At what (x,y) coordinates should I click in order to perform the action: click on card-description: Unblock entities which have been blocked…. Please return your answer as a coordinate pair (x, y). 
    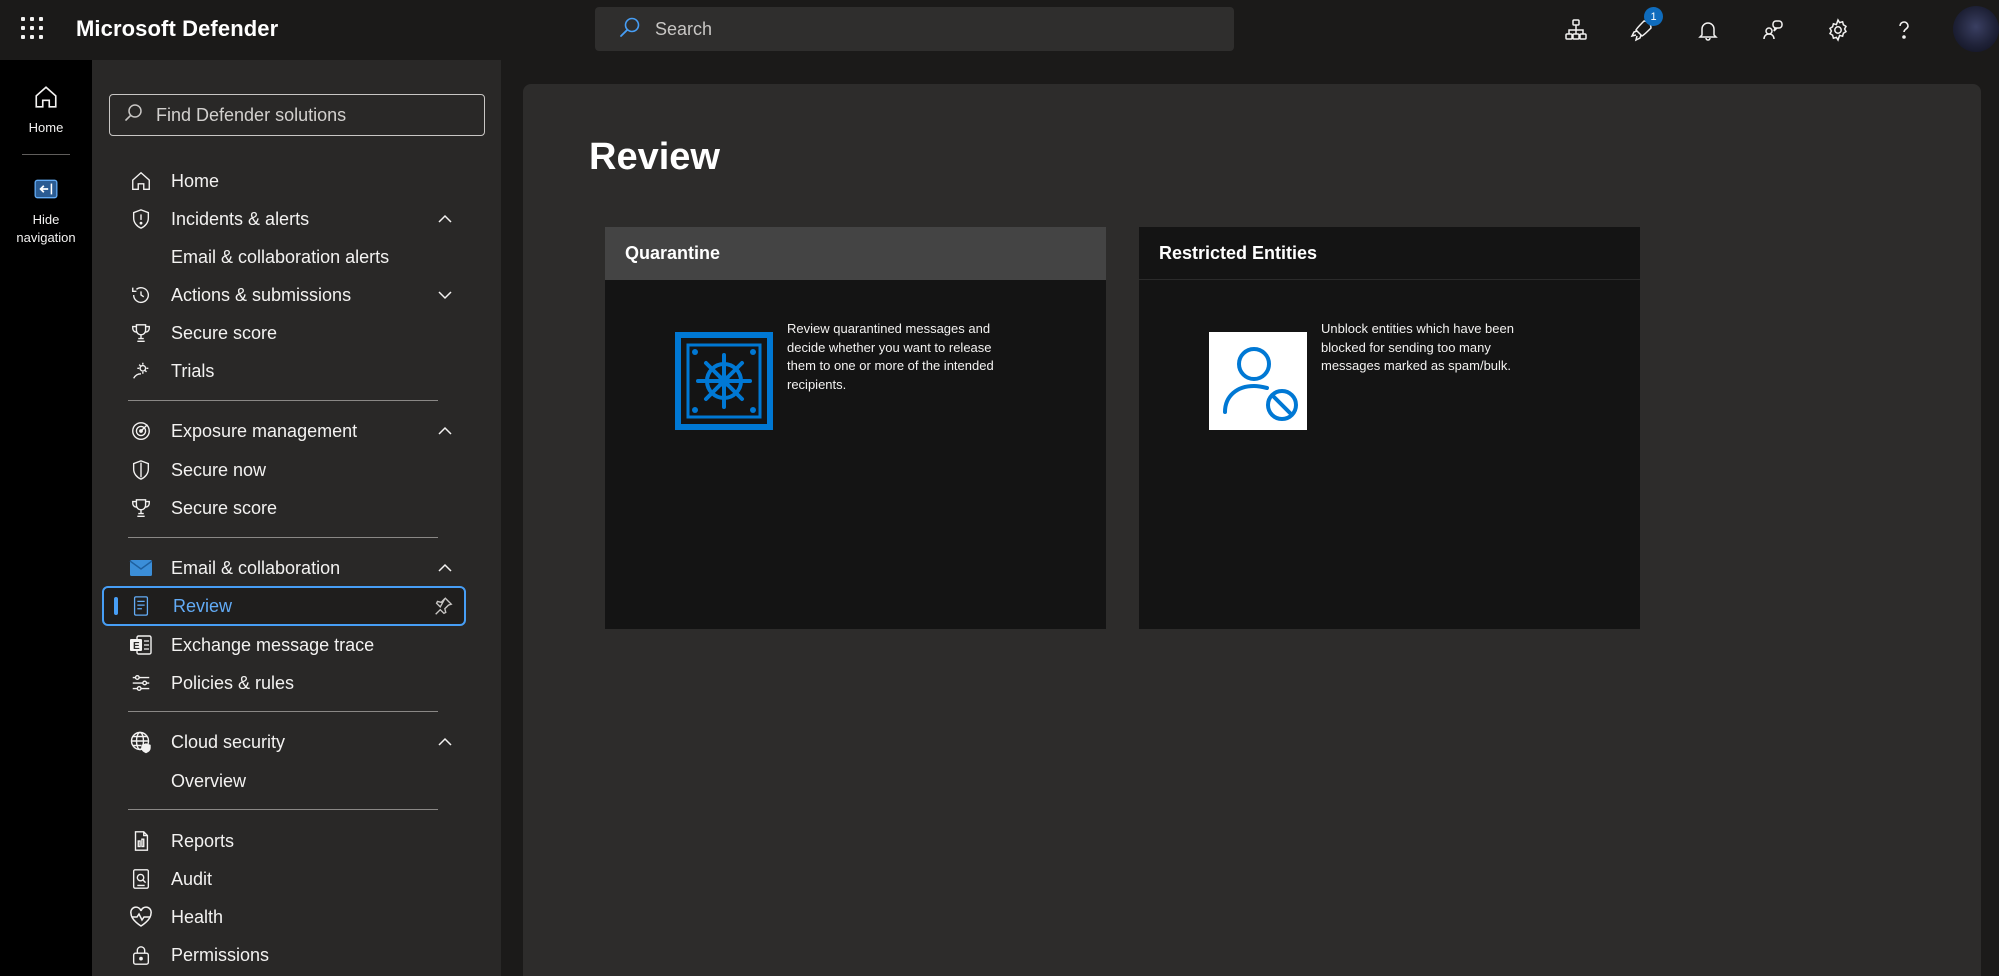
    Looking at the image, I should click on (1417, 347).